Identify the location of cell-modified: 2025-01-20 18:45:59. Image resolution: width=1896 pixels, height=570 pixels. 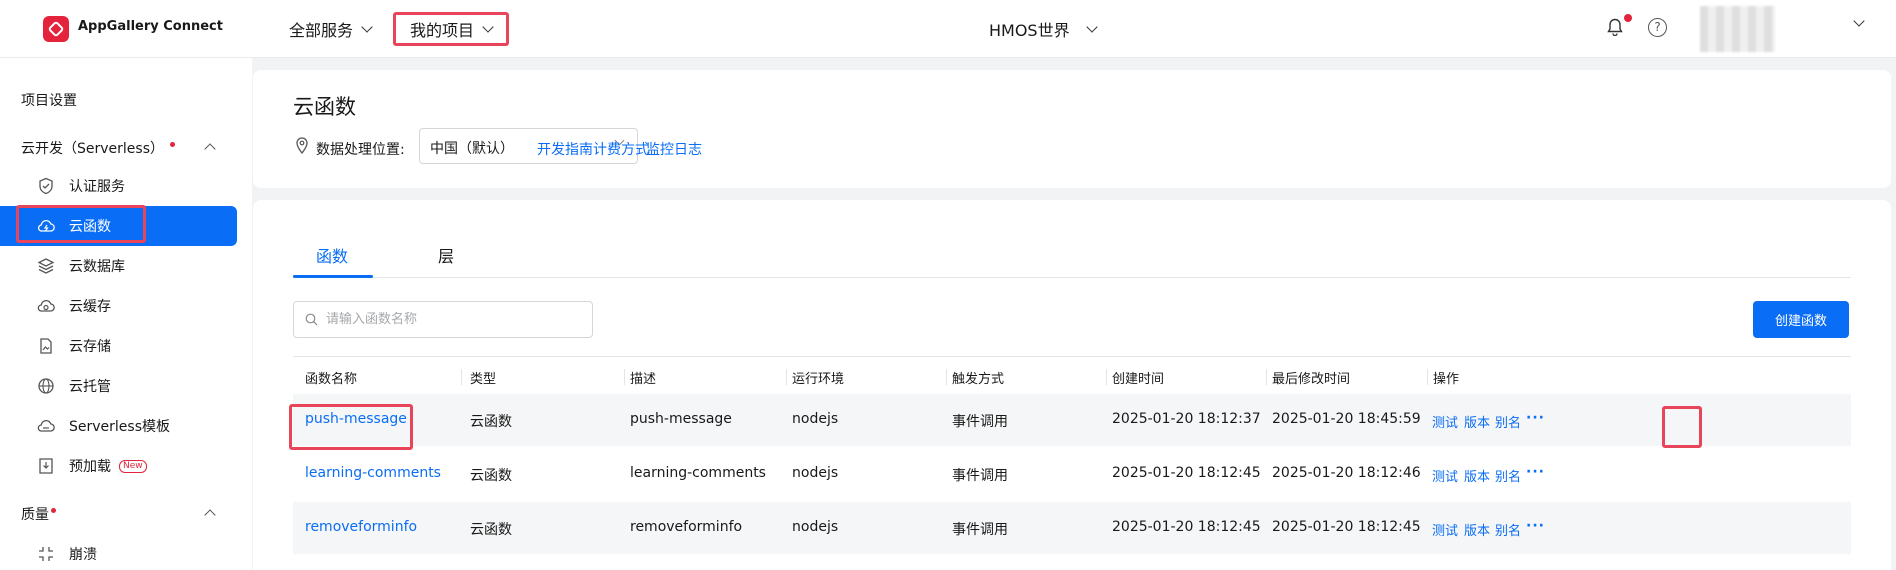
(1346, 419).